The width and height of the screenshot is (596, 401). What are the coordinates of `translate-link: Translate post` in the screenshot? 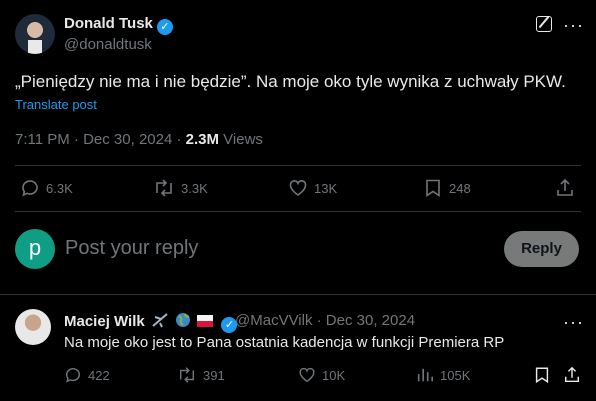 It's located at (56, 104).